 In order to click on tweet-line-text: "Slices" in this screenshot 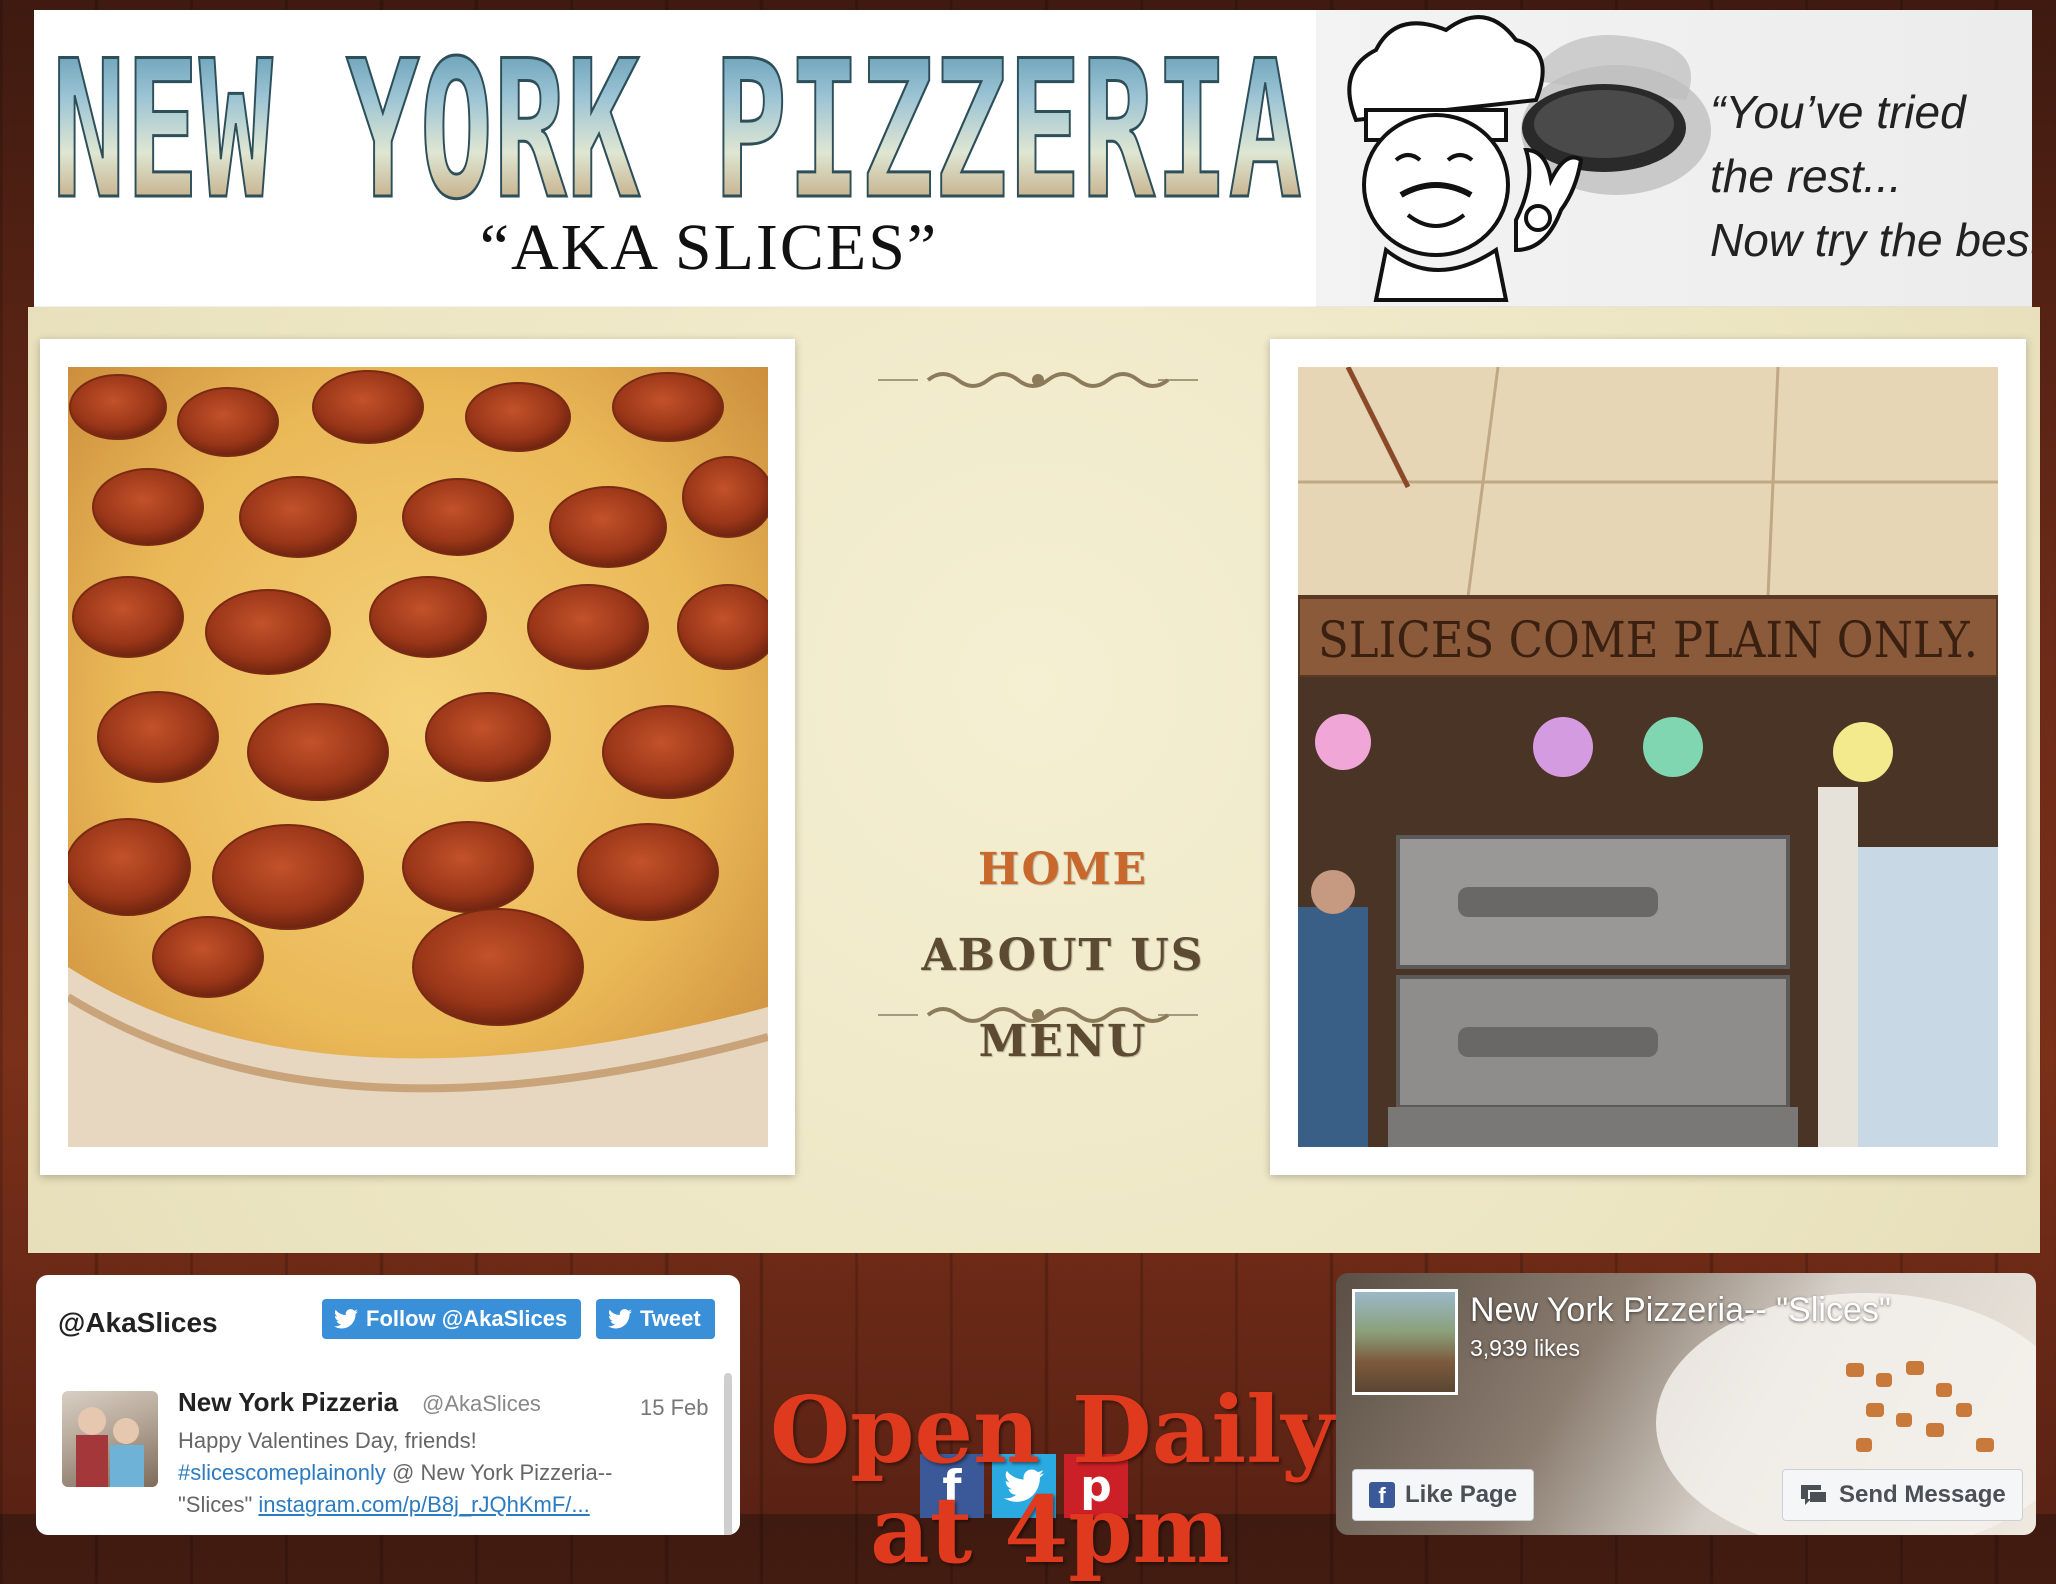, I will do `click(218, 1504)`.